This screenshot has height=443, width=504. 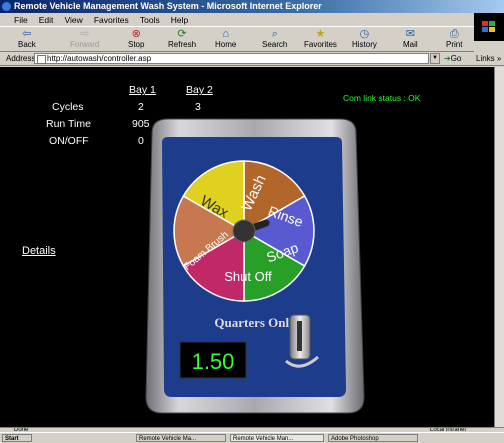 I want to click on go-button: ➔Go, so click(x=452, y=59).